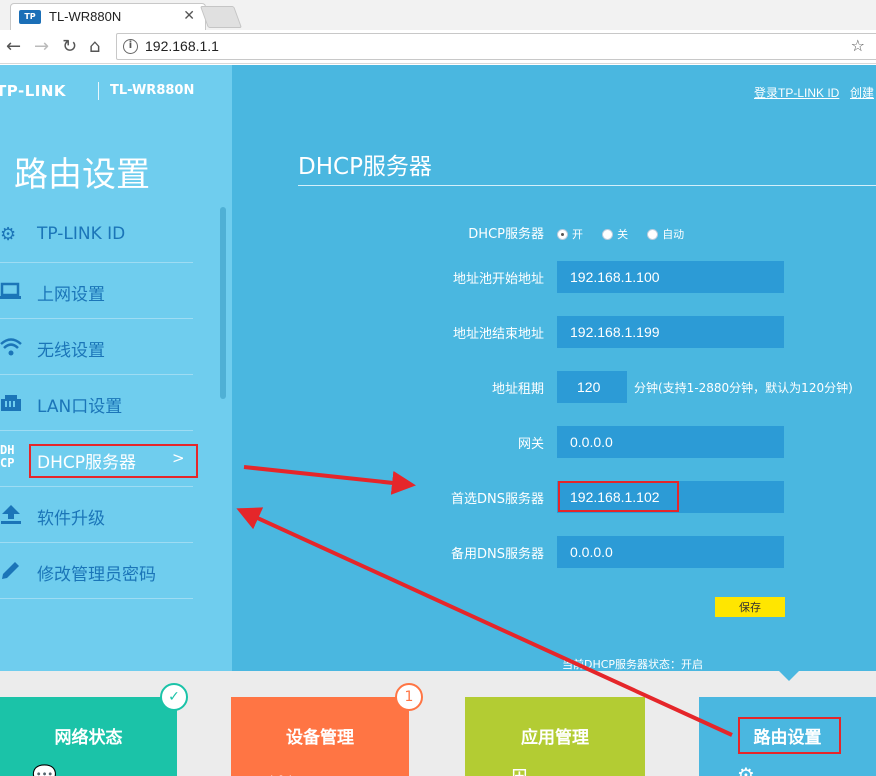 Image resolution: width=876 pixels, height=776 pixels. I want to click on sidebar-item-label: 上网设置, so click(71, 295).